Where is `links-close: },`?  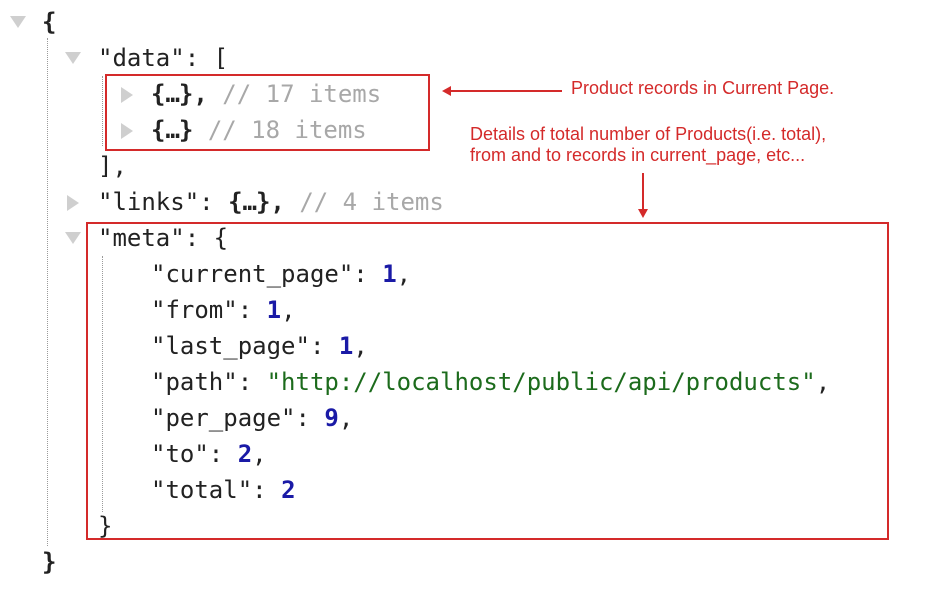
links-close: }, is located at coordinates (270, 202).